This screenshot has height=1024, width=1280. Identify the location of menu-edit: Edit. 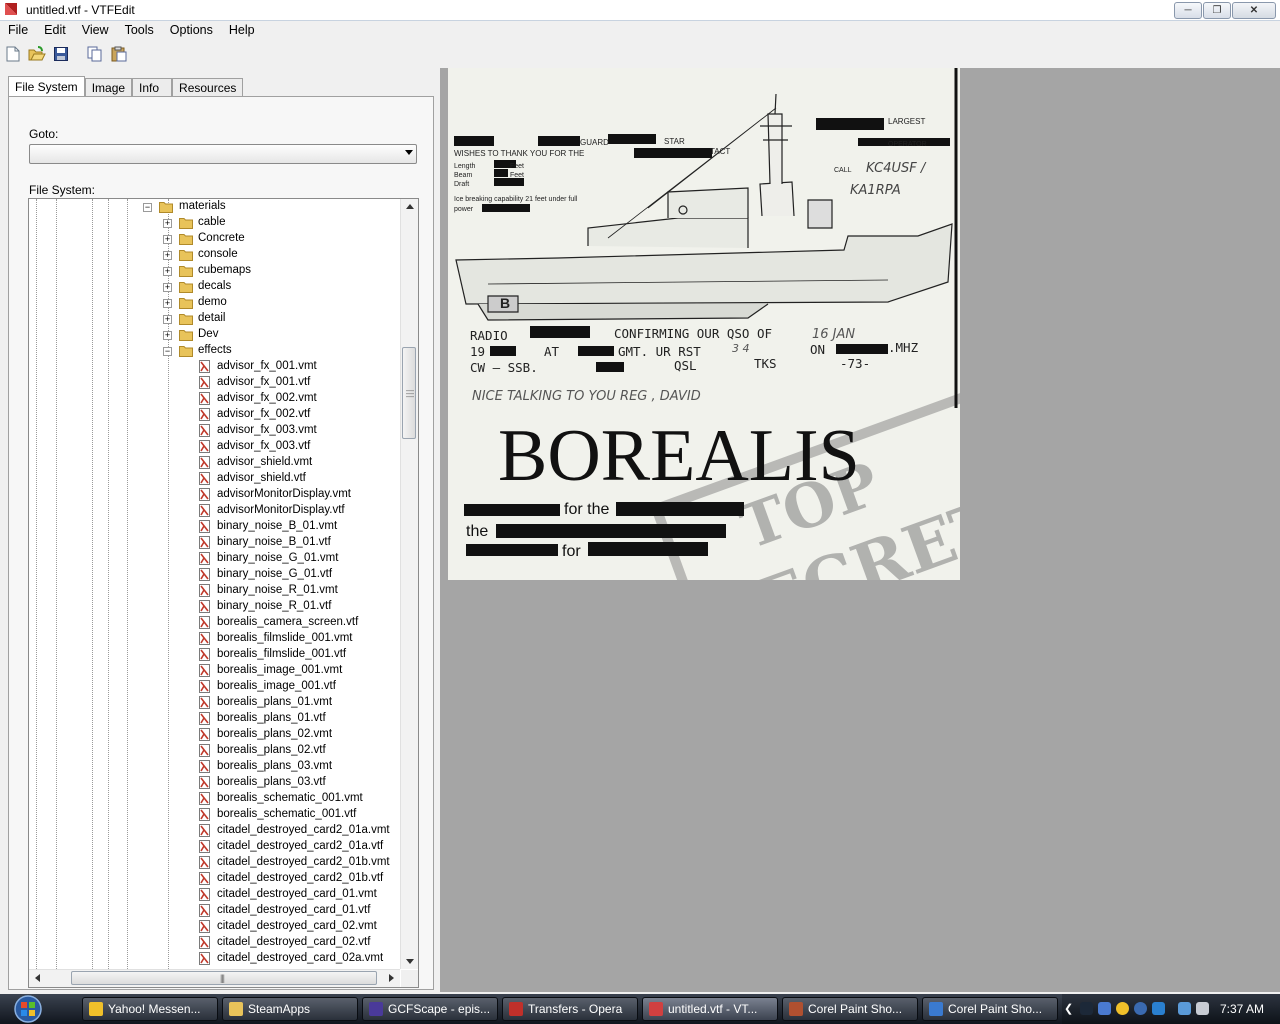
(55, 30).